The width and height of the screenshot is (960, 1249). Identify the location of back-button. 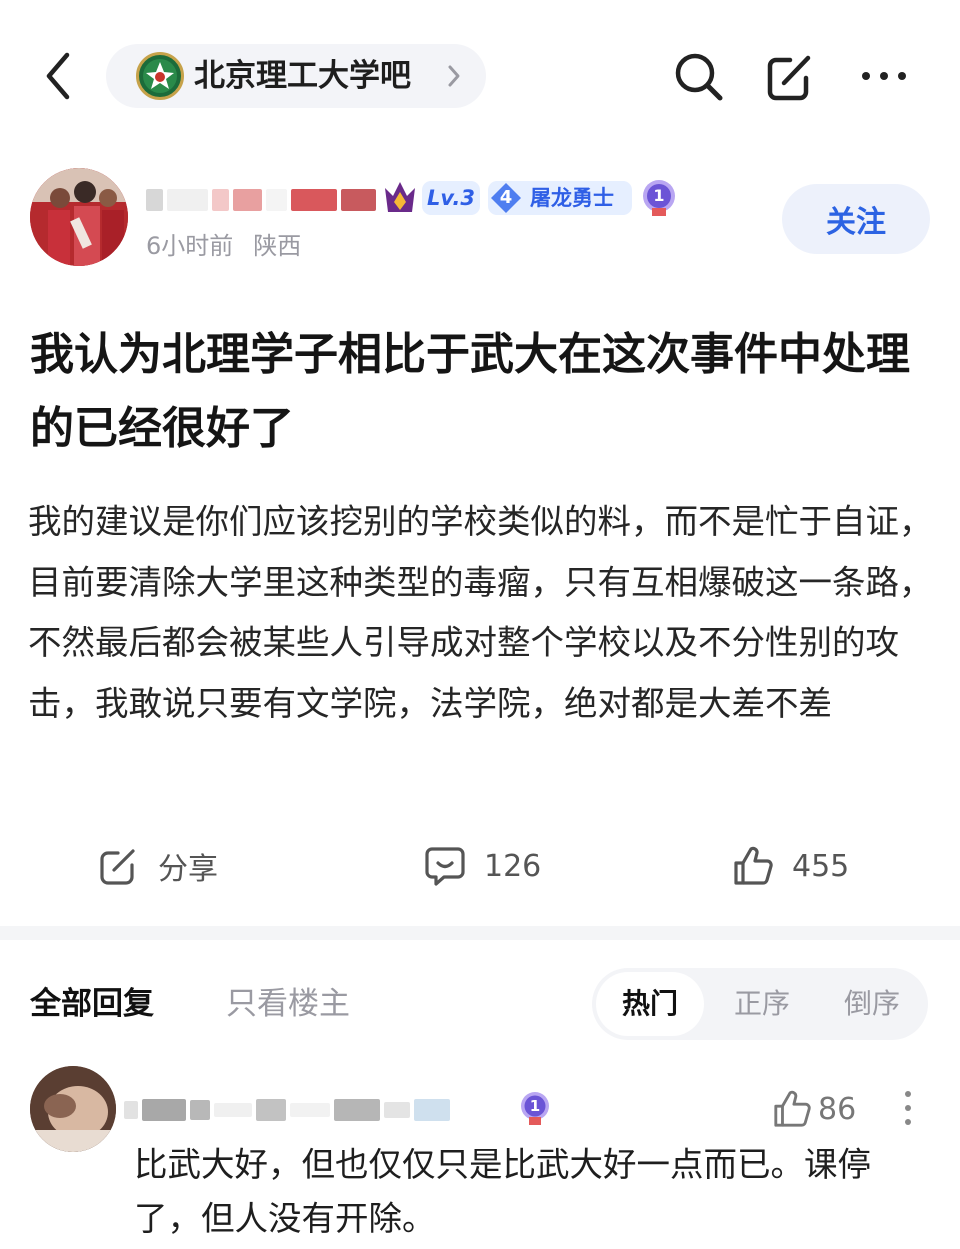
(58, 76).